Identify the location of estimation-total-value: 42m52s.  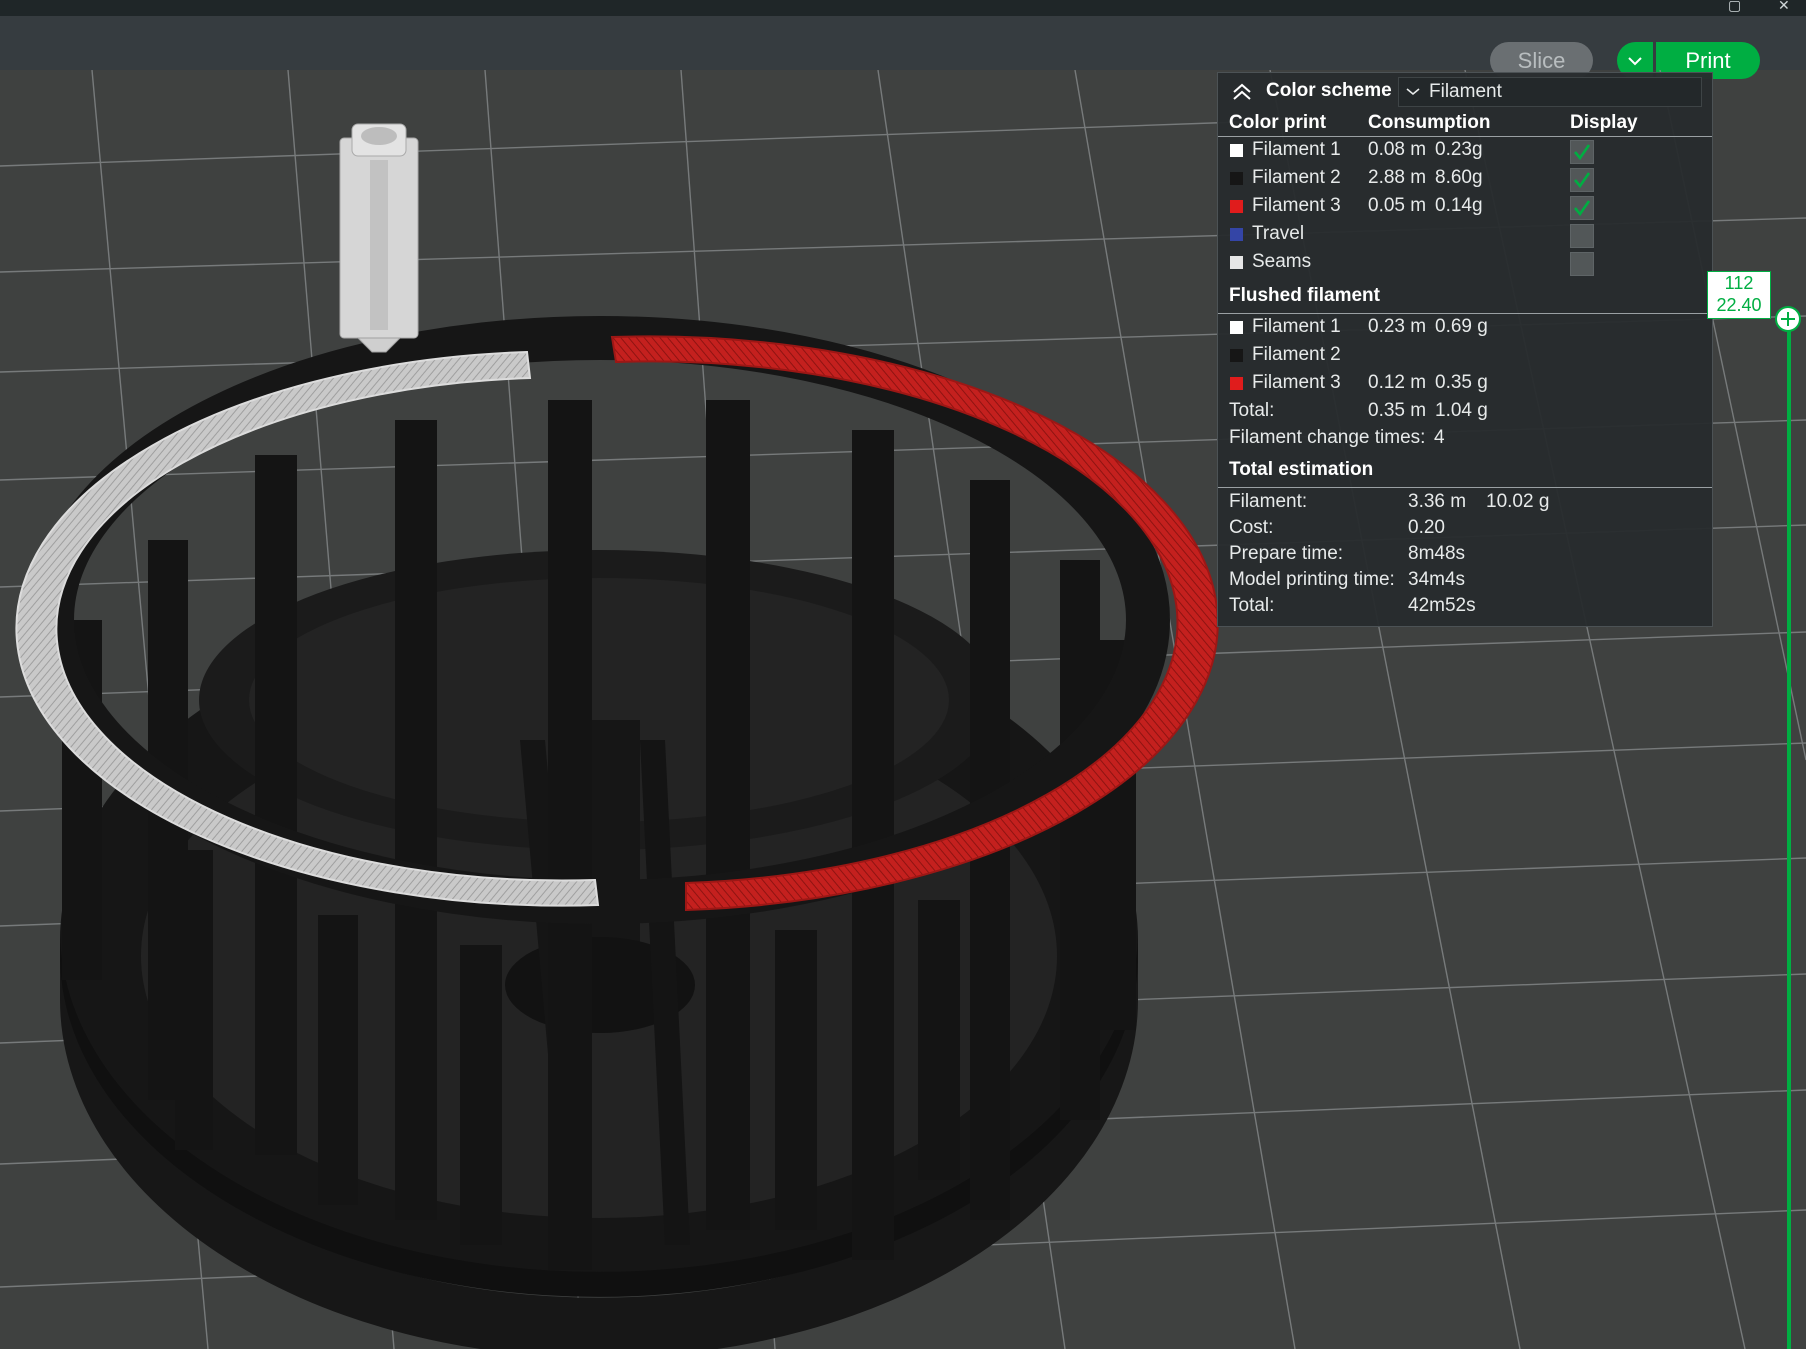
(1442, 605).